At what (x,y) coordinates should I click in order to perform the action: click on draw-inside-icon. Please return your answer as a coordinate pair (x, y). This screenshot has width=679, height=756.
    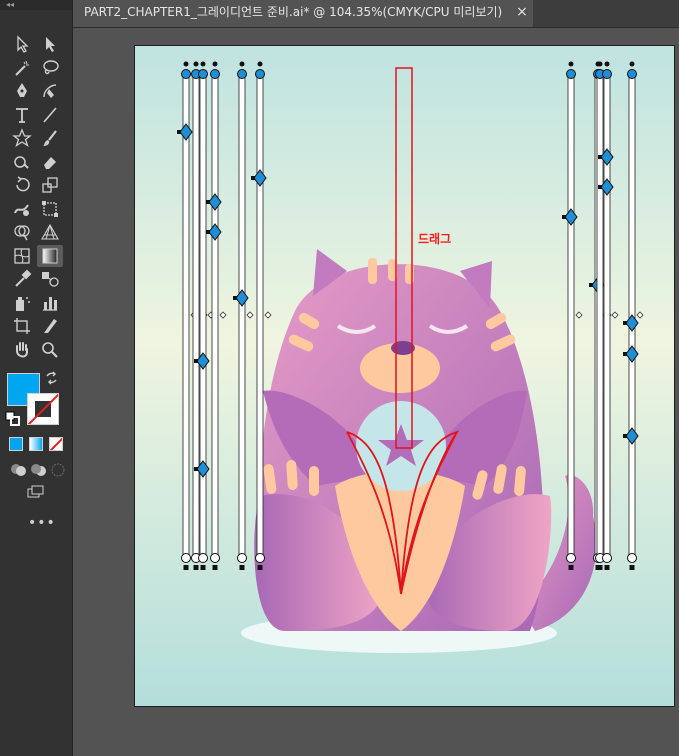
    Looking at the image, I should click on (58, 469).